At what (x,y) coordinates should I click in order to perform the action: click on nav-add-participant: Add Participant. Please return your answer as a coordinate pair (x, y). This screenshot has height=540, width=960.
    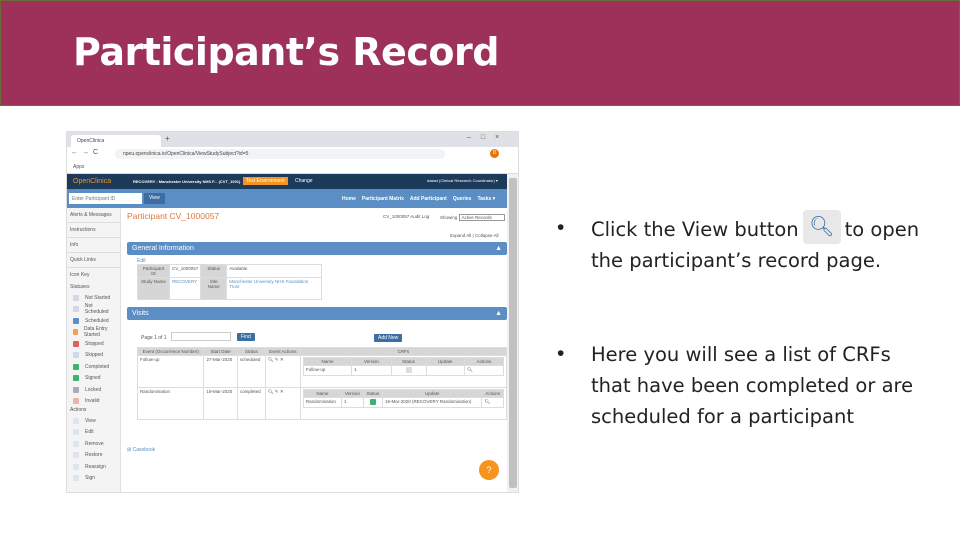
    Looking at the image, I should click on (428, 199).